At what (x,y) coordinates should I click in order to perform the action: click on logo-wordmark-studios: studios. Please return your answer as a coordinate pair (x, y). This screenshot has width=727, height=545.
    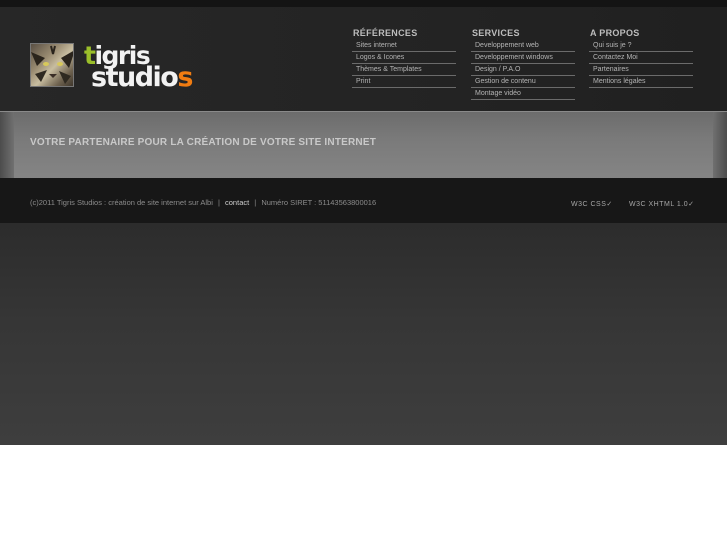
    Looking at the image, I should click on (142, 77).